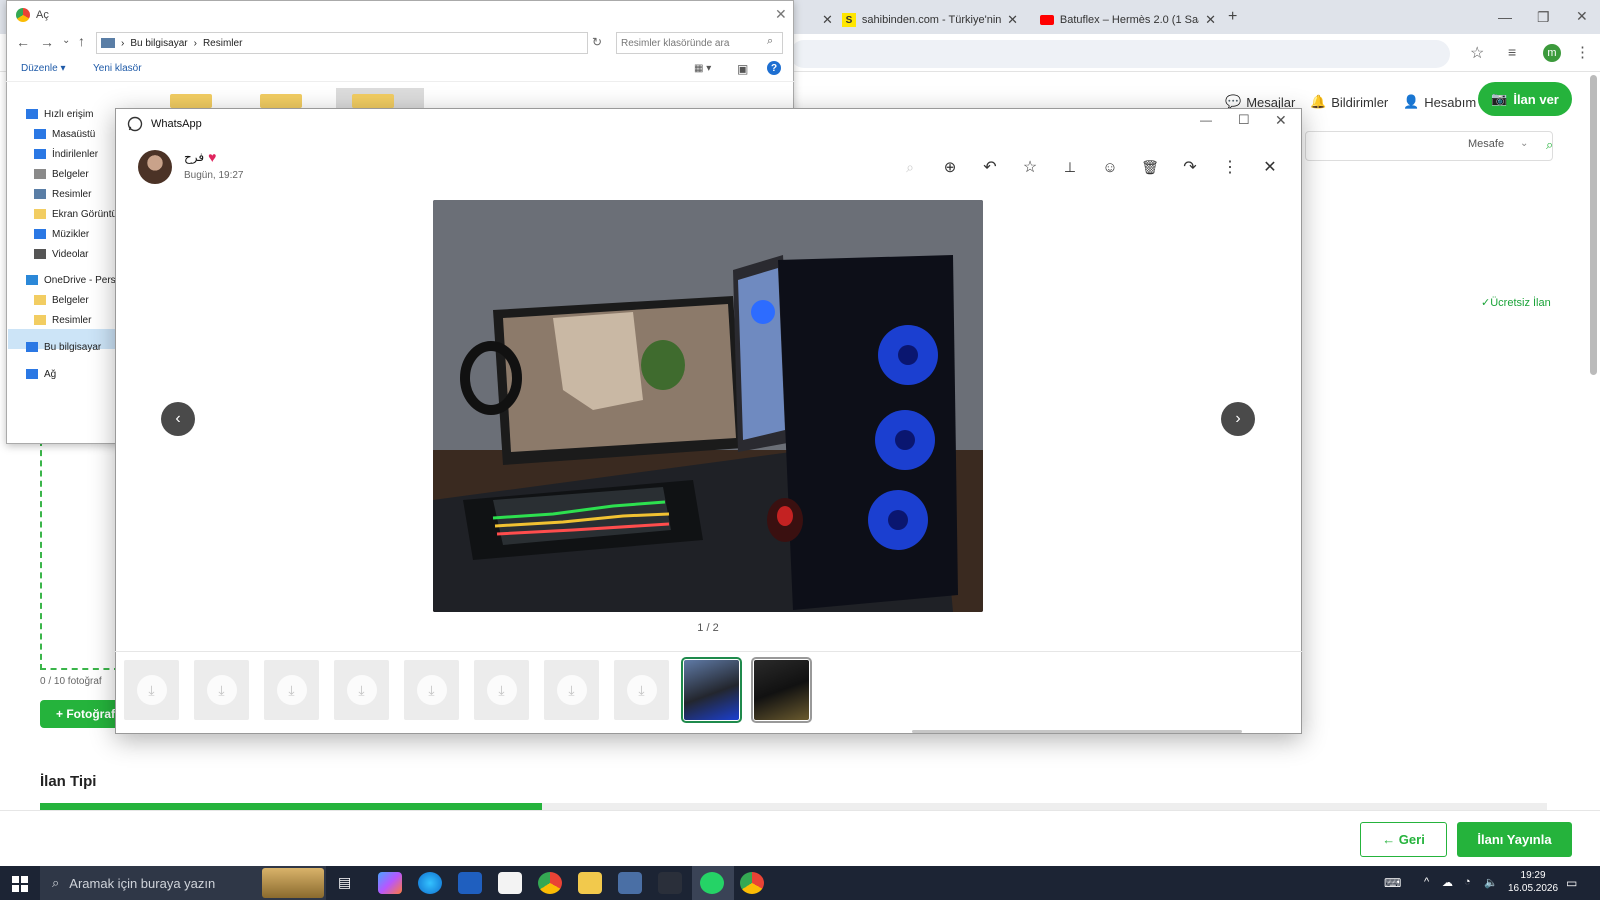 The image size is (1600, 900). What do you see at coordinates (910, 167) in the screenshot?
I see `zoom-out-icon: ⌕` at bounding box center [910, 167].